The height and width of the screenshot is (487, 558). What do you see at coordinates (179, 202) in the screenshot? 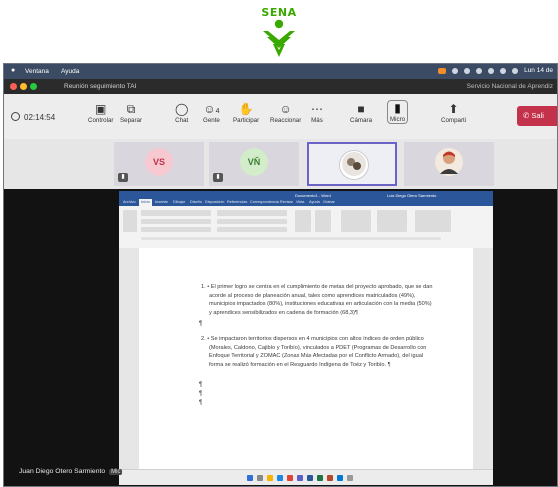
I see `tab-dibujar: Dibujar` at bounding box center [179, 202].